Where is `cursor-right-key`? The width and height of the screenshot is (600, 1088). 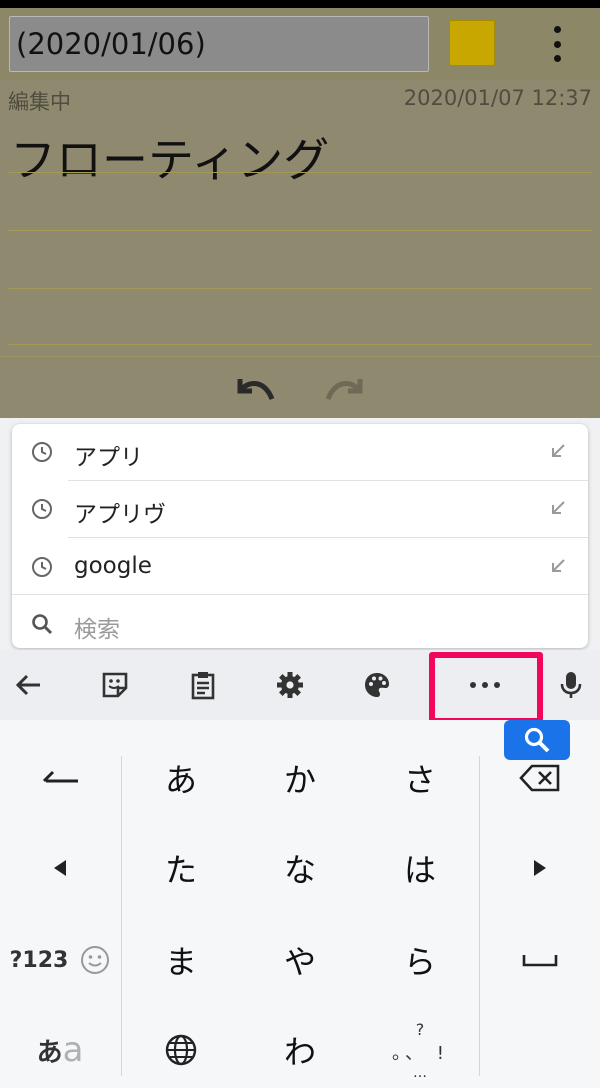 cursor-right-key is located at coordinates (540, 868).